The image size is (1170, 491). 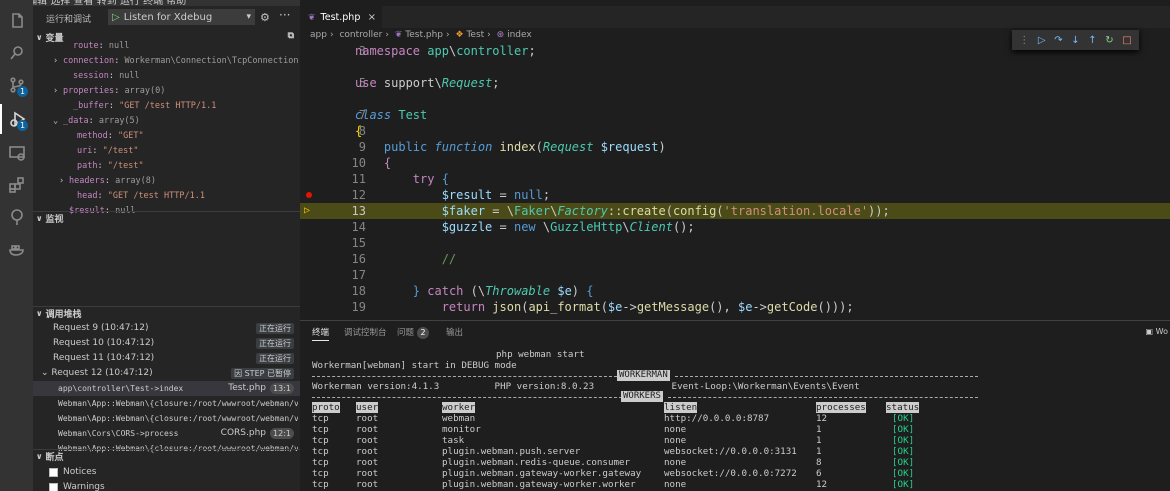 I want to click on start-debug-icon: ▷, so click(x=116, y=17).